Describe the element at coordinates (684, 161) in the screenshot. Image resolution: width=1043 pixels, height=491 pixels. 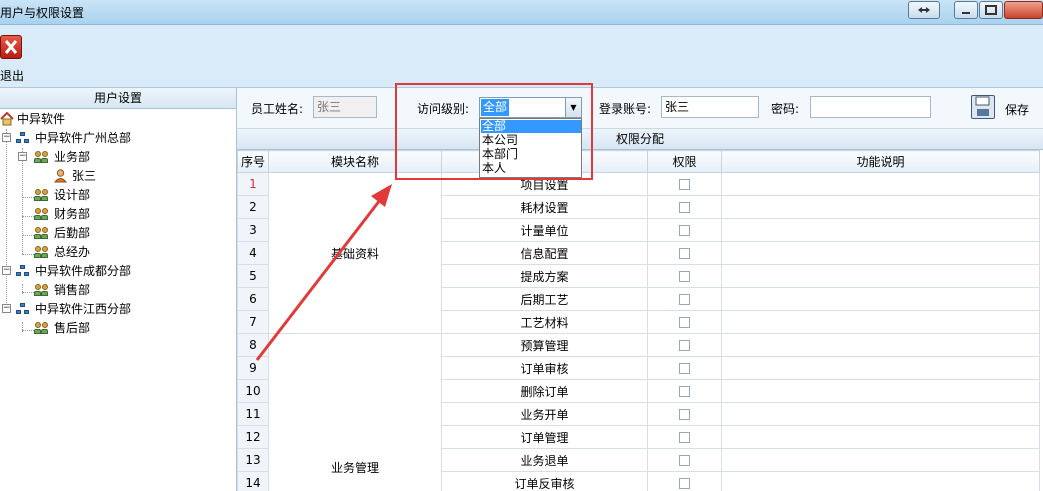
I see `column-header-permission: 权限` at that location.